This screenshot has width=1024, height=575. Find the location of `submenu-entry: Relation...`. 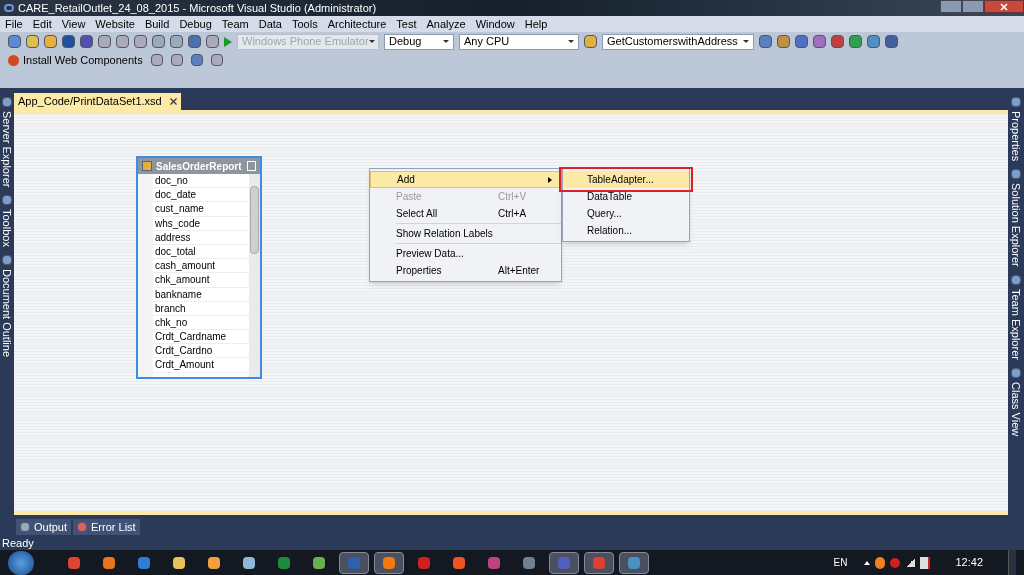

submenu-entry: Relation... is located at coordinates (626, 230).